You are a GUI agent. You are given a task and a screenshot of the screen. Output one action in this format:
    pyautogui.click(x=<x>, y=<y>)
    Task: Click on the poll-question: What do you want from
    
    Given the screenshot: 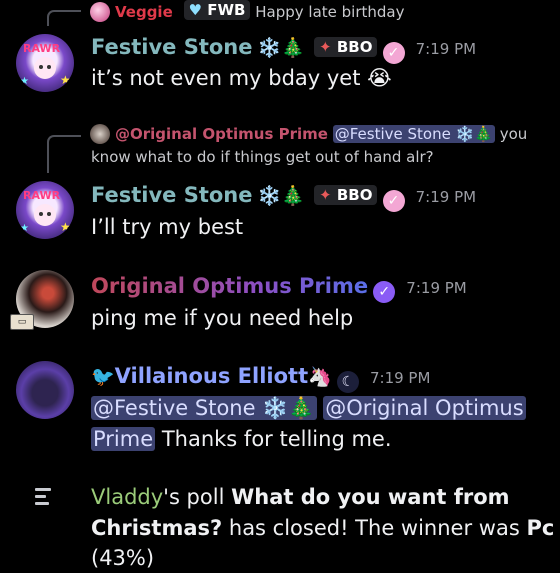 What is the action you would take?
    pyautogui.click(x=370, y=497)
    